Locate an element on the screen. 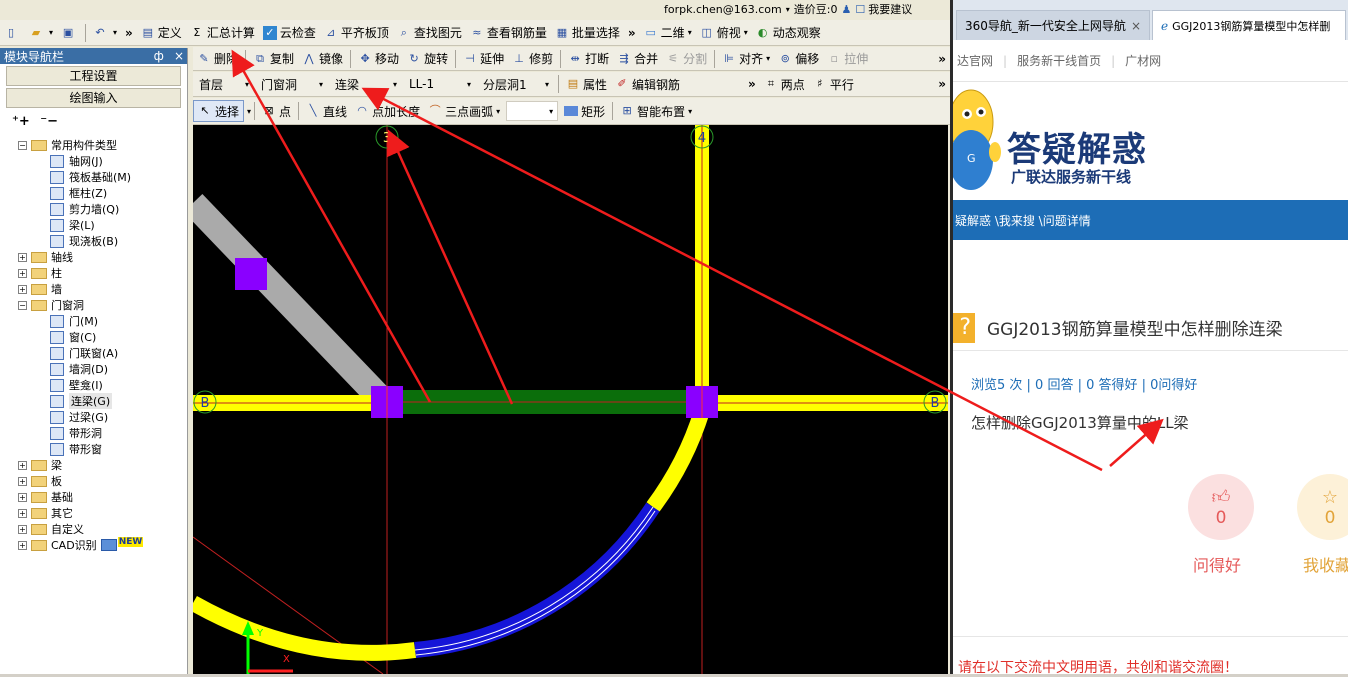  arrow-to-question is located at coordinates (1136, 442).